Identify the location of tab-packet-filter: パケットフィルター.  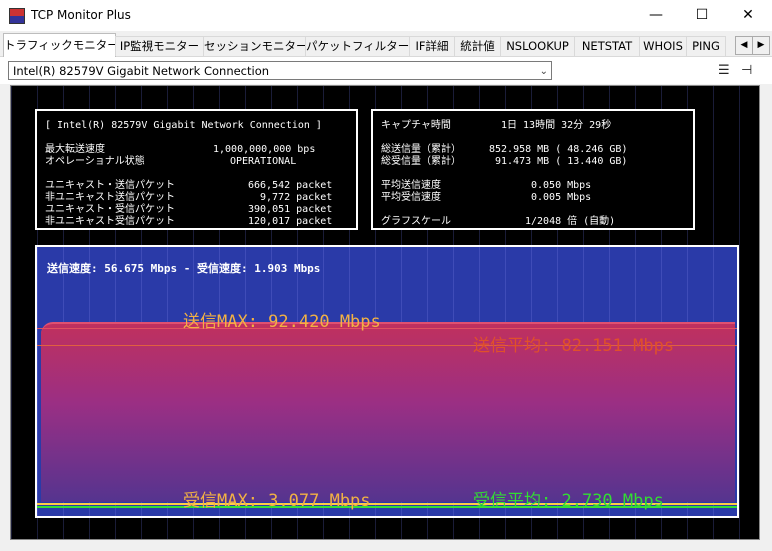
(357, 46).